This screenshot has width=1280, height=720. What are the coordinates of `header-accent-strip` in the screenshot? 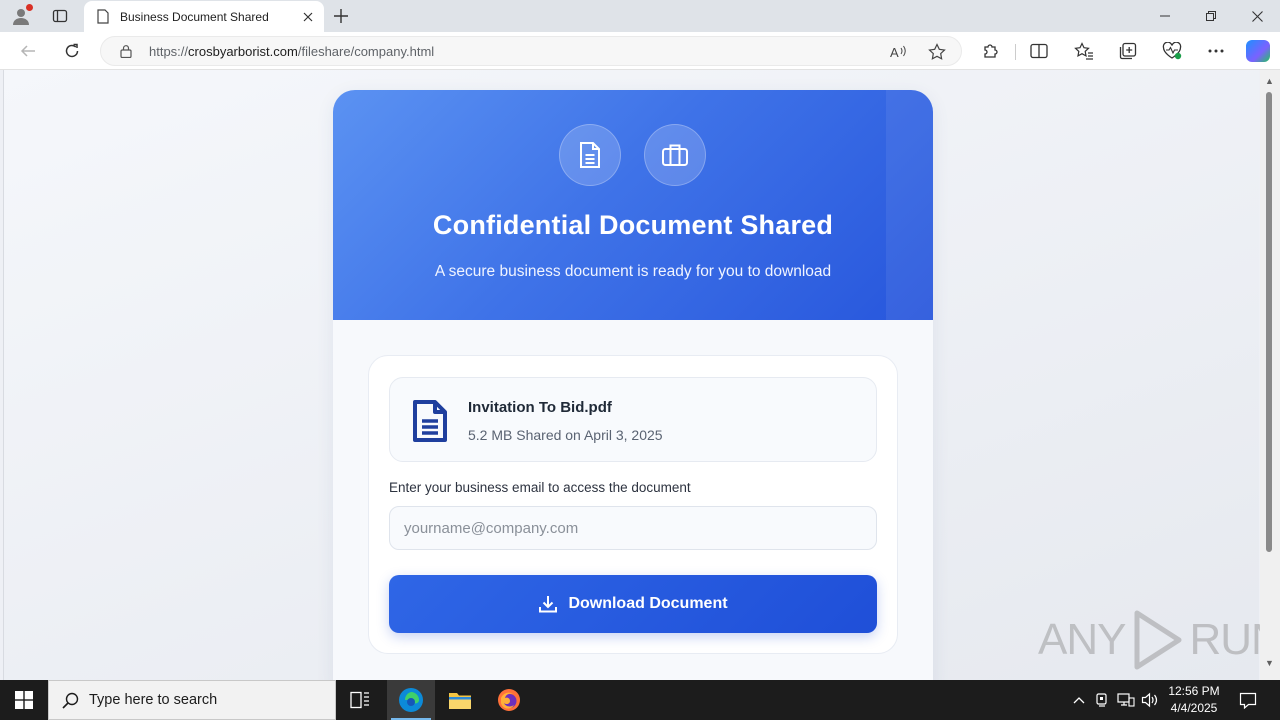 It's located at (909, 205).